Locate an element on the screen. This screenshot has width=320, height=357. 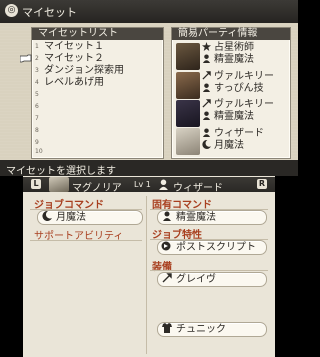
set-list-item: 7 is located at coordinates (97, 119).